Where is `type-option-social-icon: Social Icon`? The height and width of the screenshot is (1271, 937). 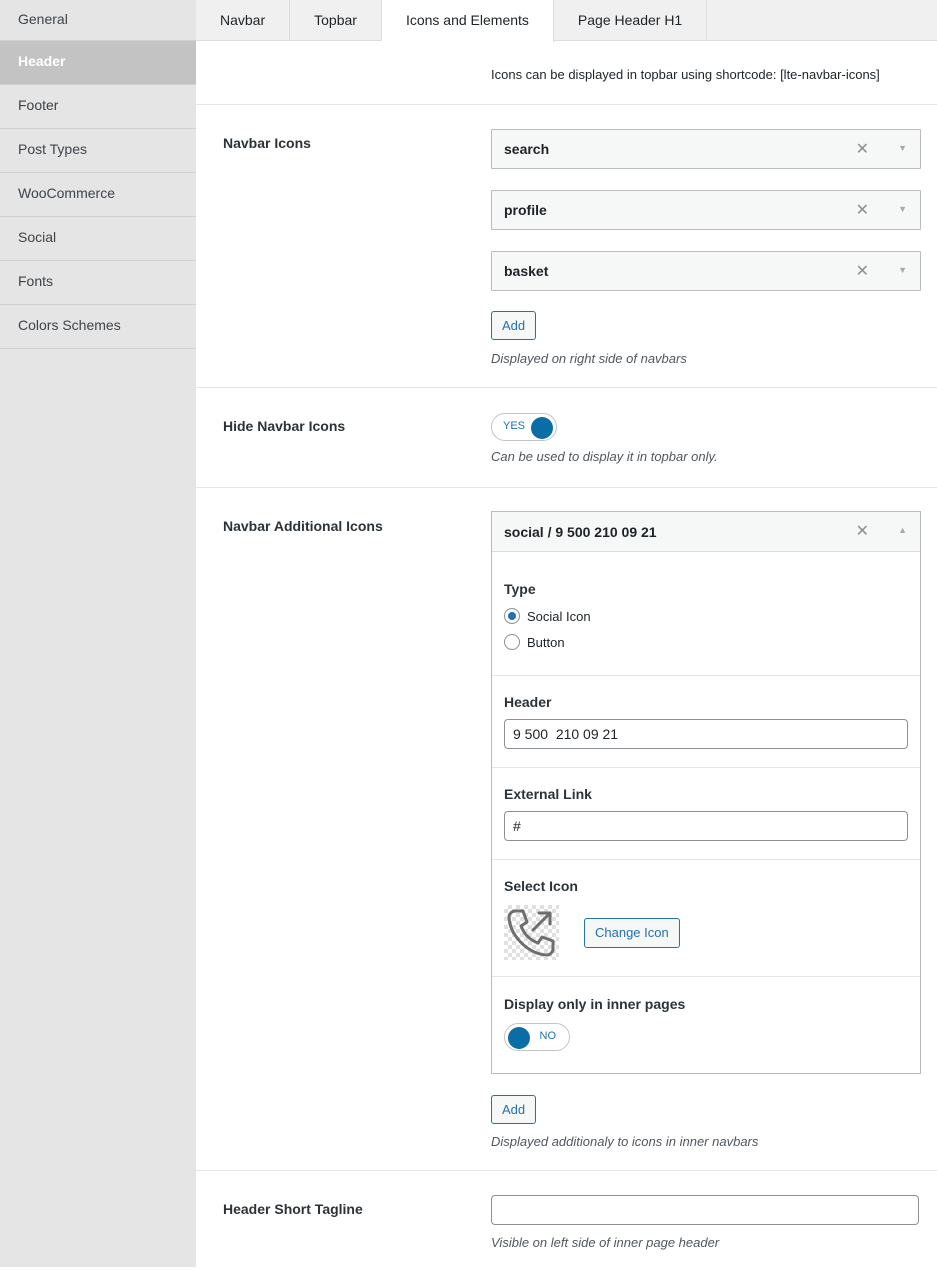 type-option-social-icon: Social Icon is located at coordinates (706, 616).